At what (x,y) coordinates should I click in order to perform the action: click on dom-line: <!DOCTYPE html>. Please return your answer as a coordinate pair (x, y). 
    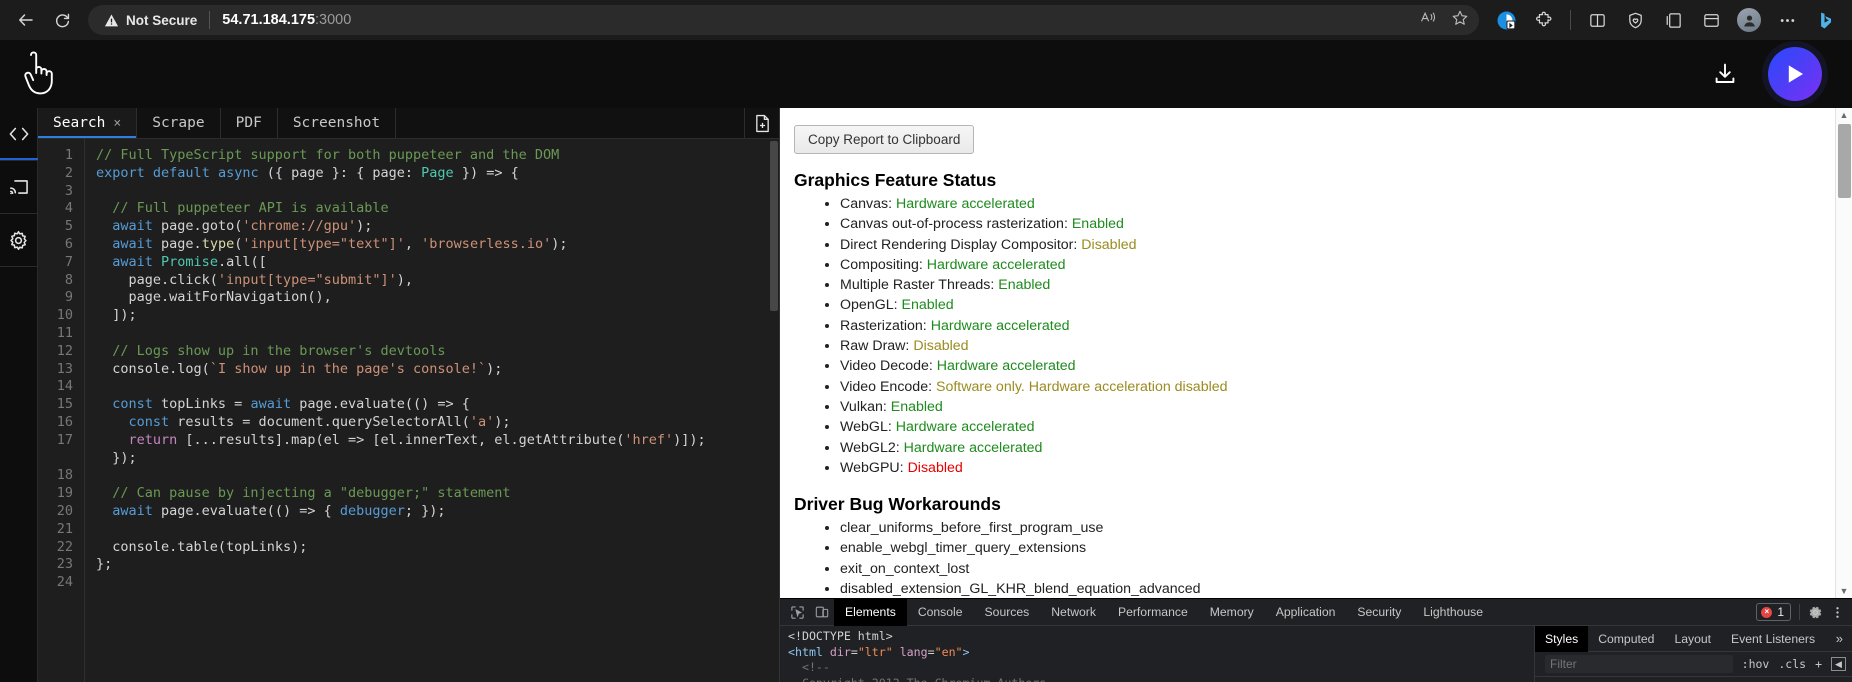
    Looking at the image, I should click on (1161, 637).